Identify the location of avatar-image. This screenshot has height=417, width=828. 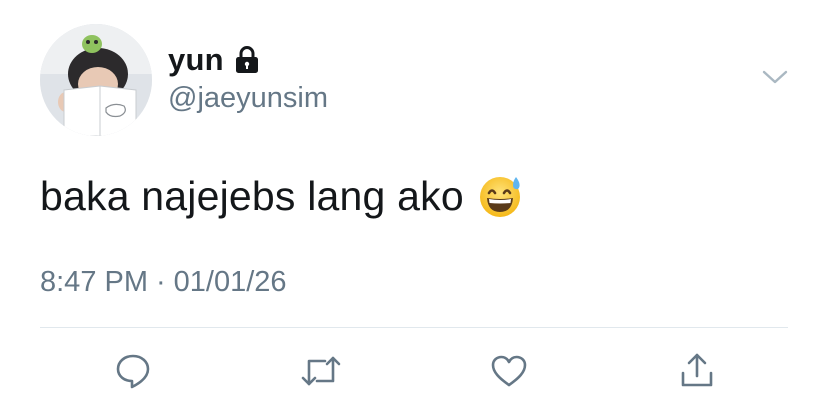
(96, 80).